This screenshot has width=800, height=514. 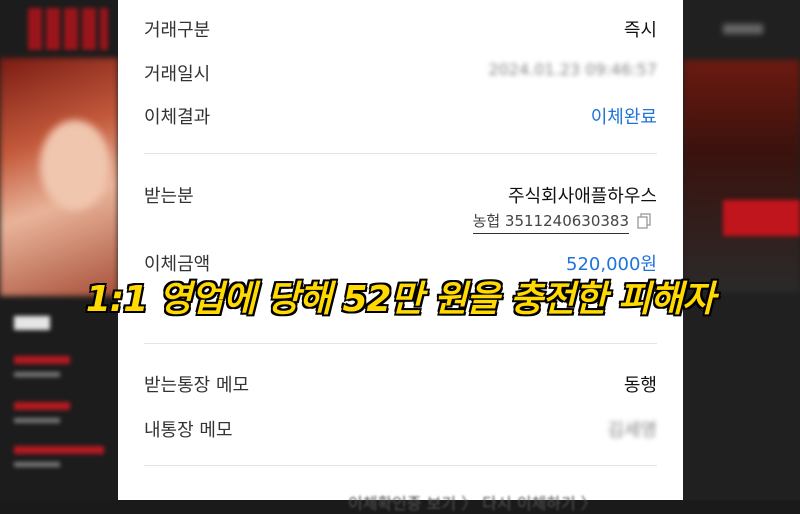 What do you see at coordinates (400, 300) in the screenshot?
I see `news-caption: 1:1 영업에 당해 52만 원을 충전한 피해자` at bounding box center [400, 300].